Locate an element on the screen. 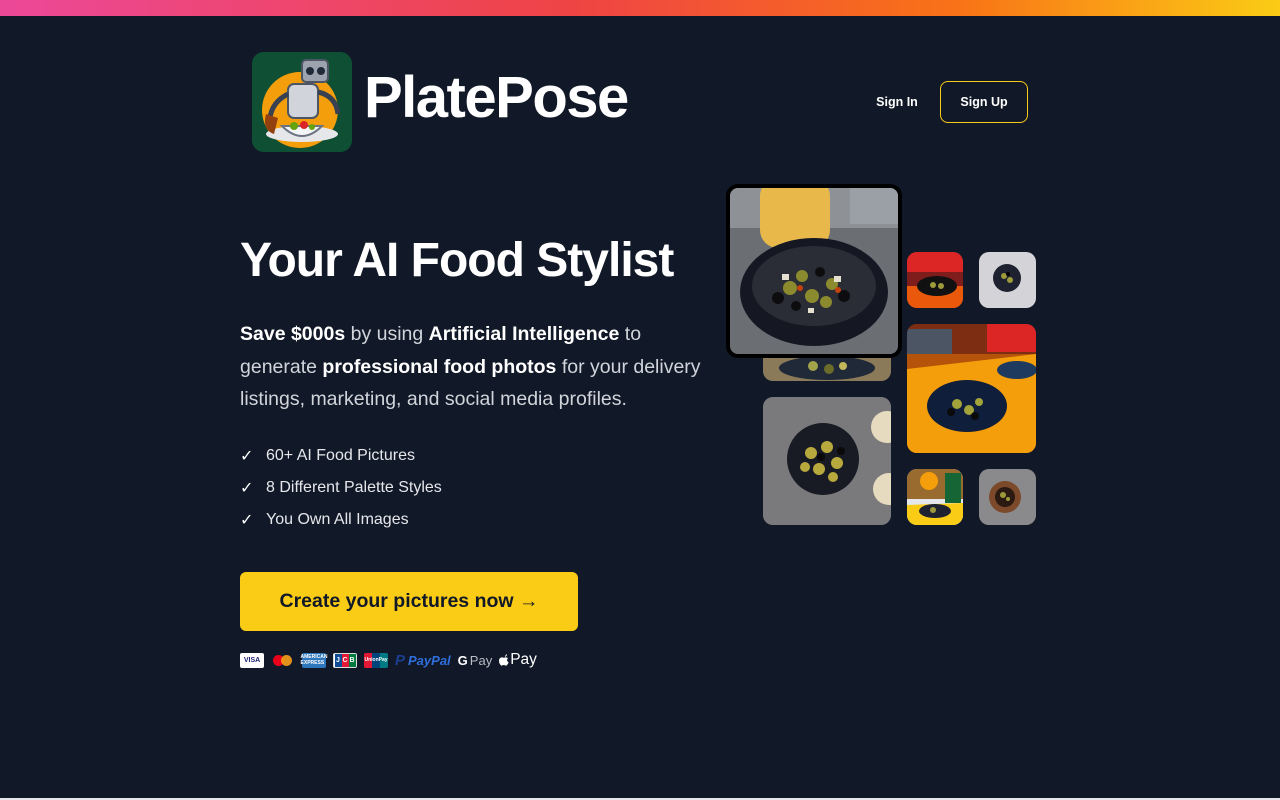 The image size is (1280, 800). logo-robot-chef-icon is located at coordinates (302, 102).